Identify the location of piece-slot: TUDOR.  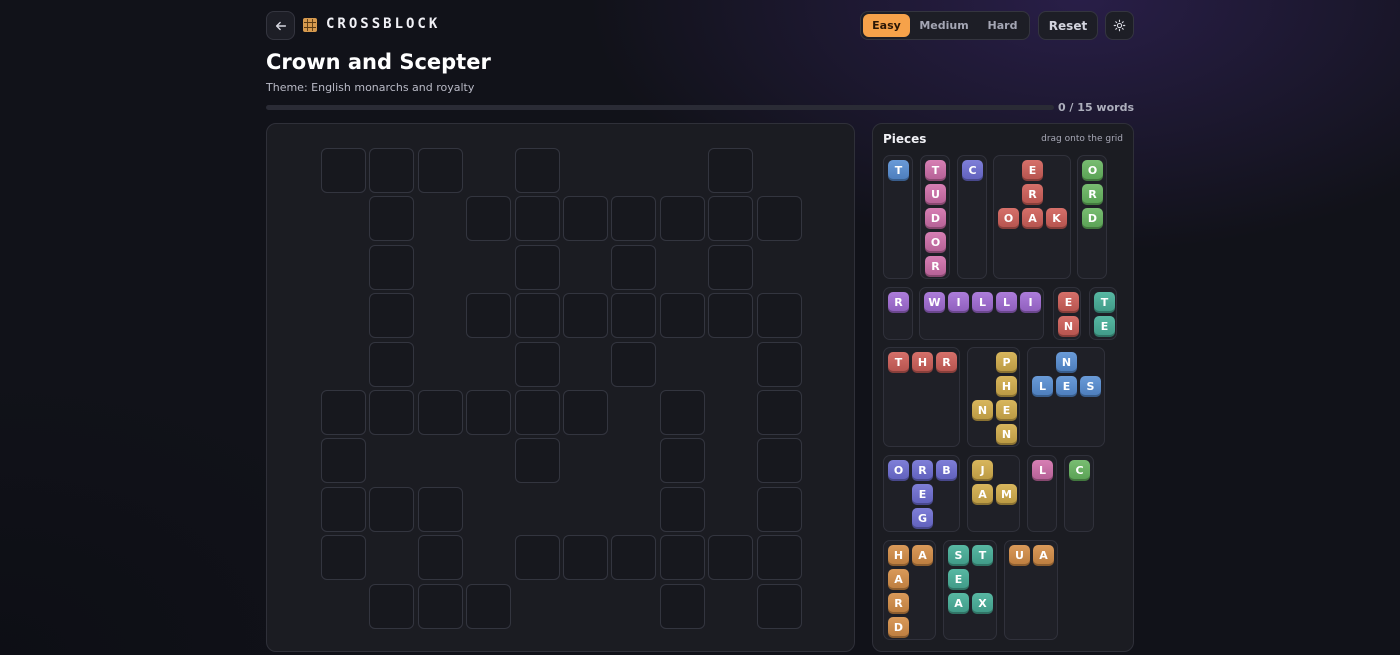
(935, 217).